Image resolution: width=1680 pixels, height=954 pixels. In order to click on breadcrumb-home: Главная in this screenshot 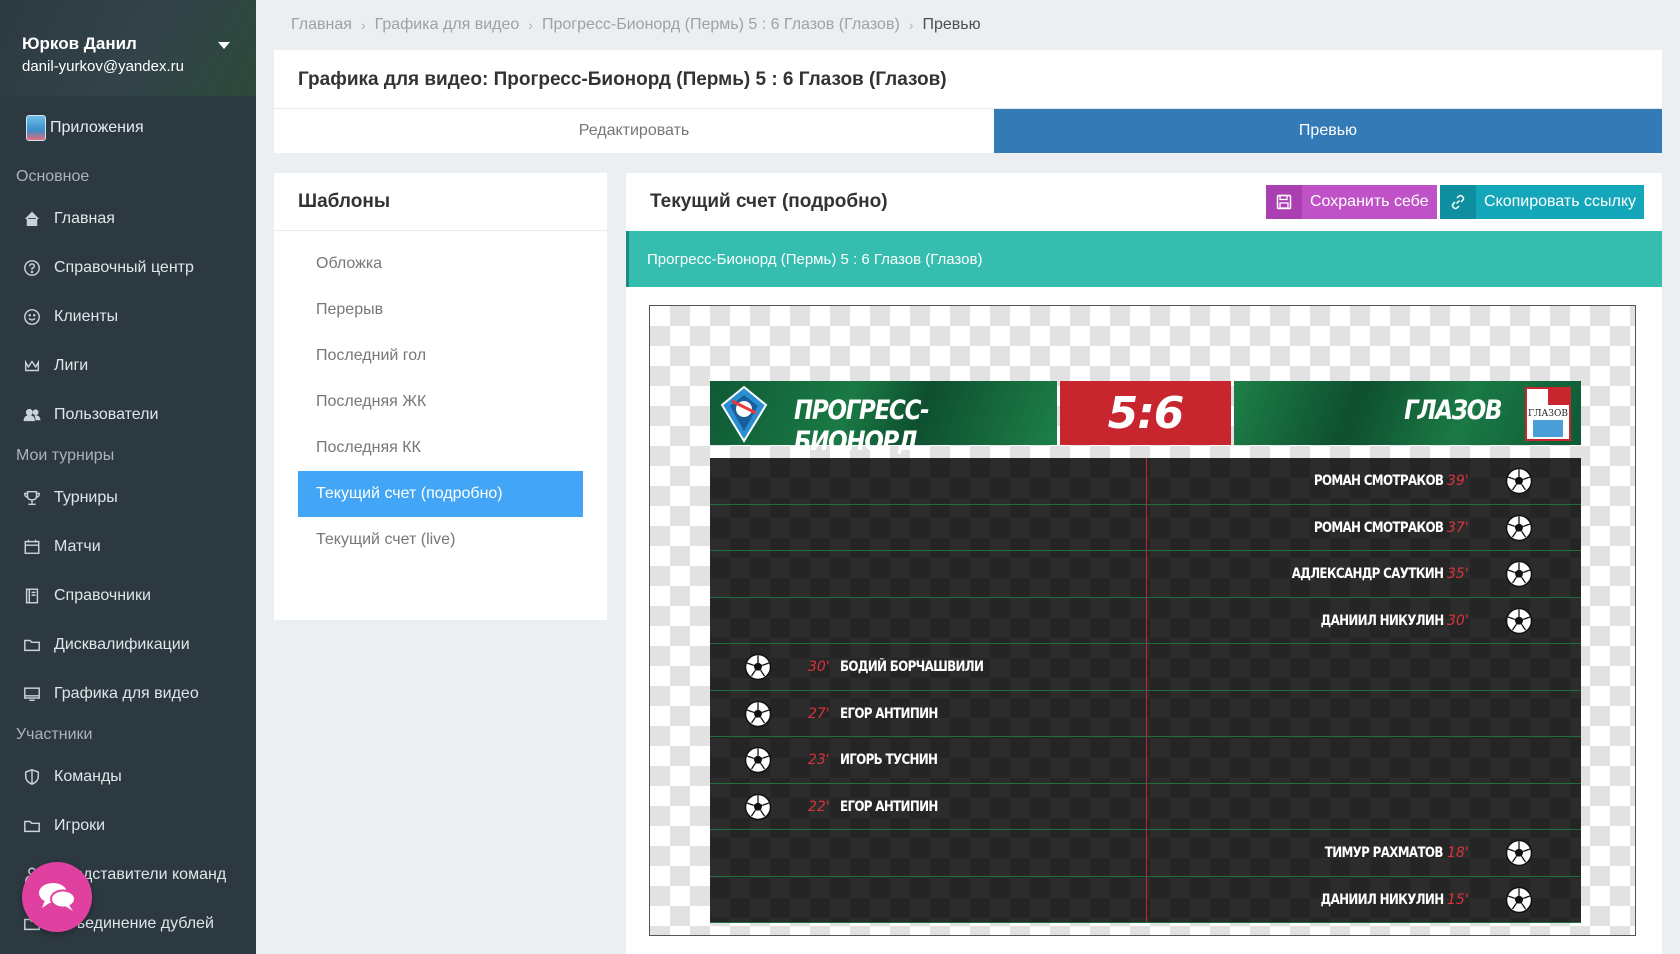, I will do `click(321, 25)`.